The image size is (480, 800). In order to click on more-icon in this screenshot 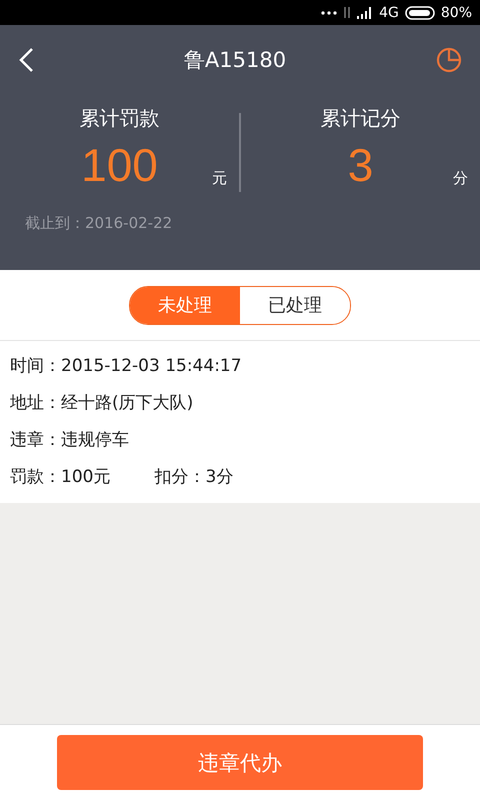, I will do `click(329, 12)`.